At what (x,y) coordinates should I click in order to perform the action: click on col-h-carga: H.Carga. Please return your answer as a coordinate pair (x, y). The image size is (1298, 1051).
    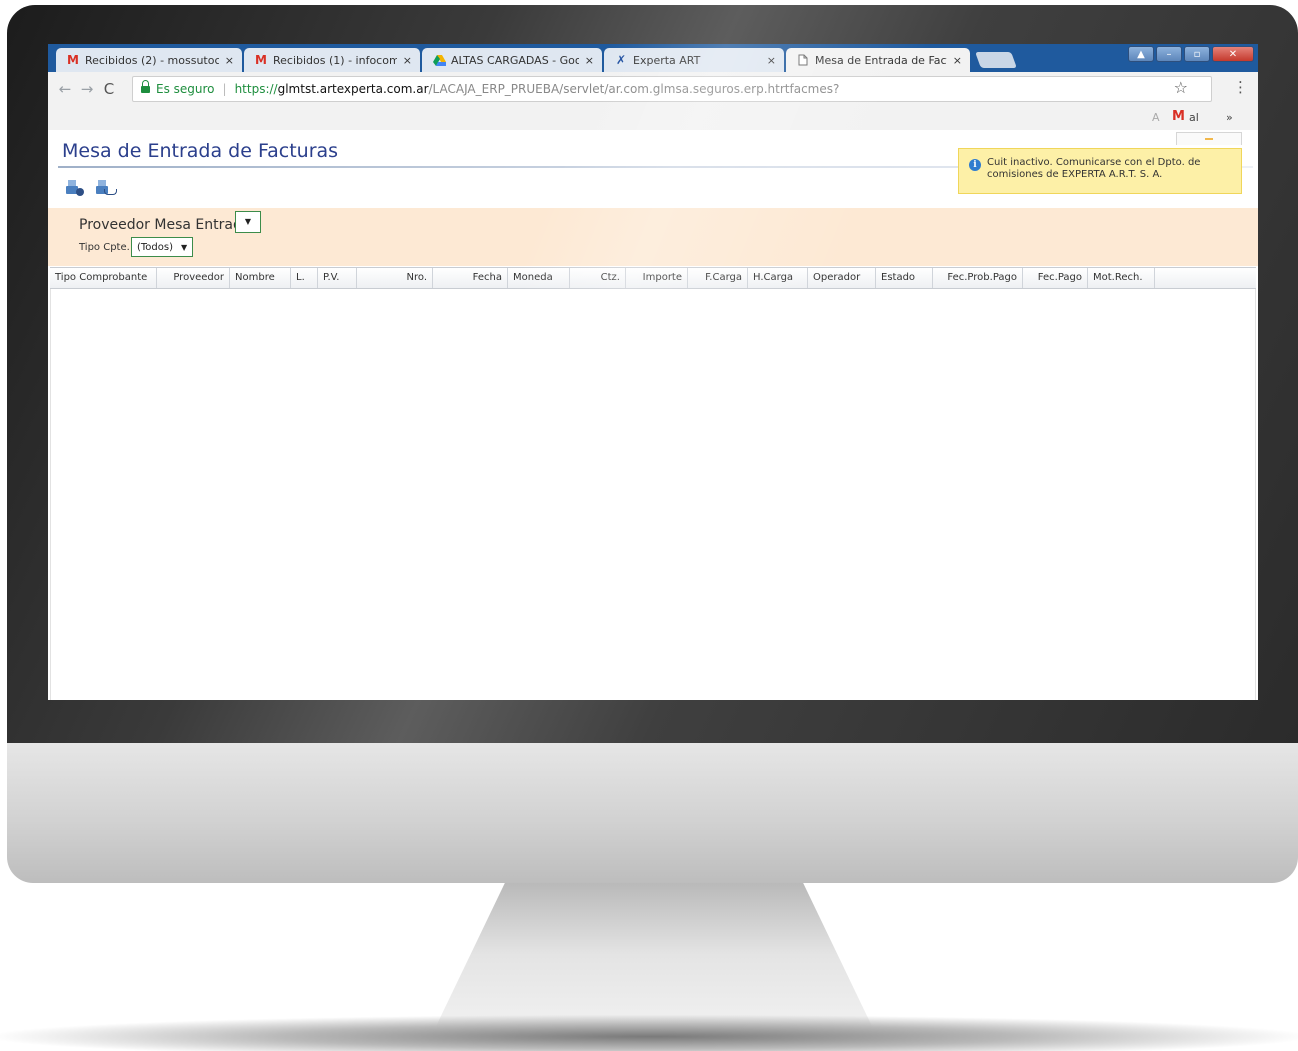
    Looking at the image, I should click on (778, 278).